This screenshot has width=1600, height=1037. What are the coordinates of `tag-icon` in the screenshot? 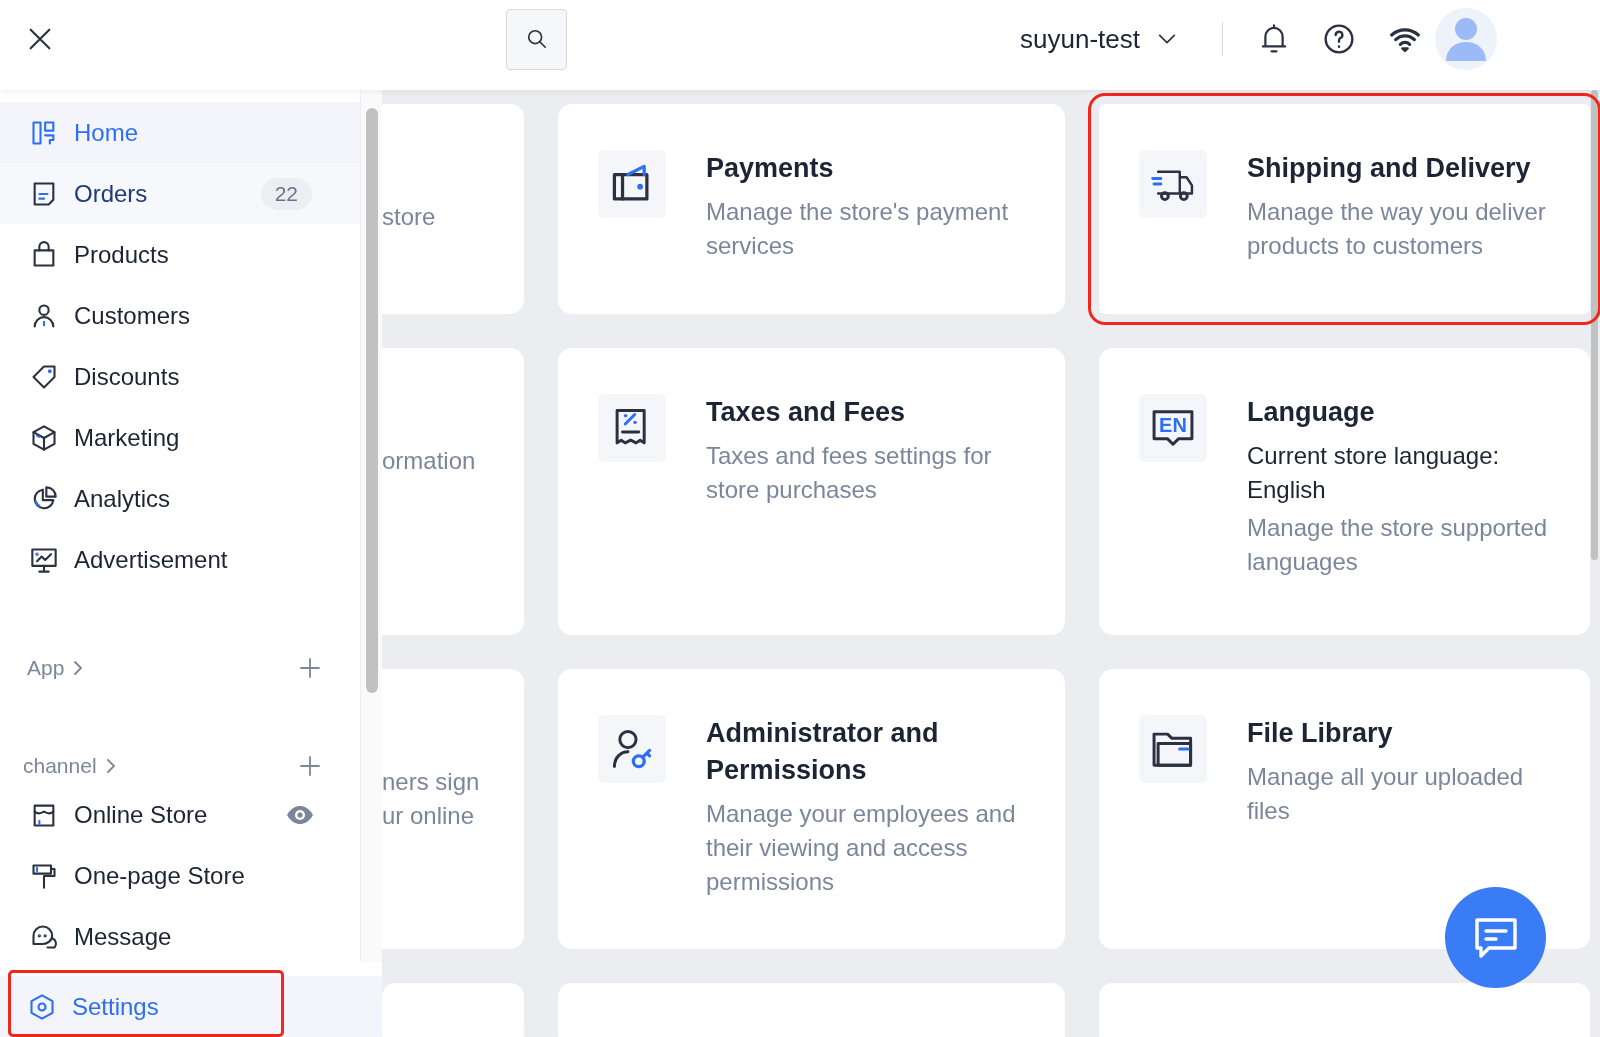 It's located at (44, 376).